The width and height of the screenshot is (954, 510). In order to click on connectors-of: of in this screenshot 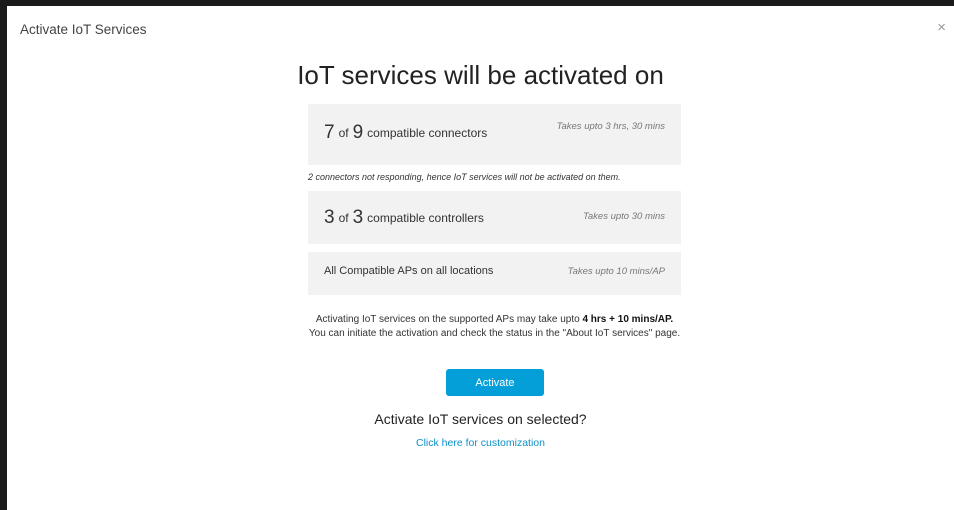, I will do `click(343, 133)`.